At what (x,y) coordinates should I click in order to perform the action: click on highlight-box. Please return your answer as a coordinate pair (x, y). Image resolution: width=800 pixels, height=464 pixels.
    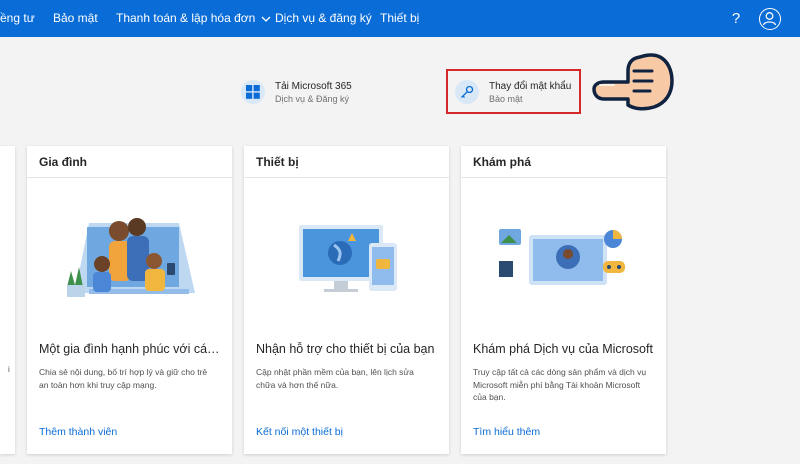
    Looking at the image, I should click on (513, 91).